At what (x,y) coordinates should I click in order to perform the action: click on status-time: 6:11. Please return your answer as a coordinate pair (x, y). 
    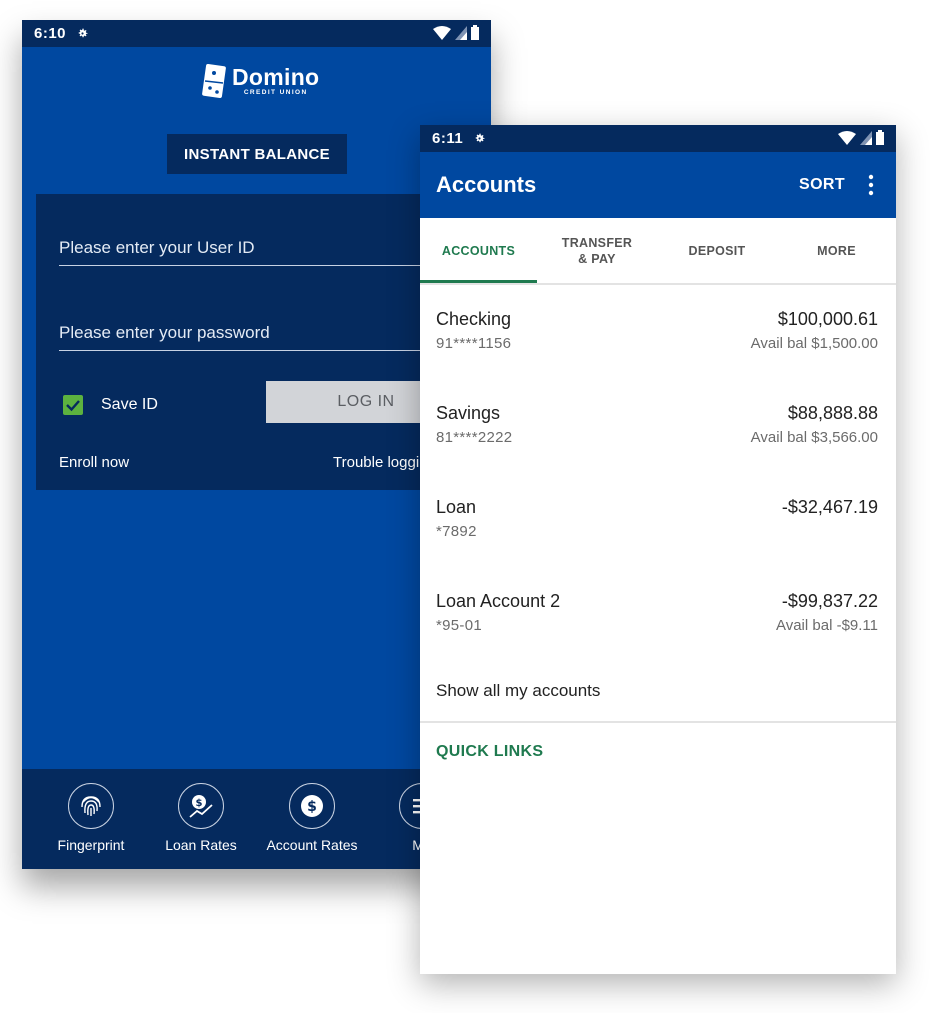
    Looking at the image, I should click on (448, 138).